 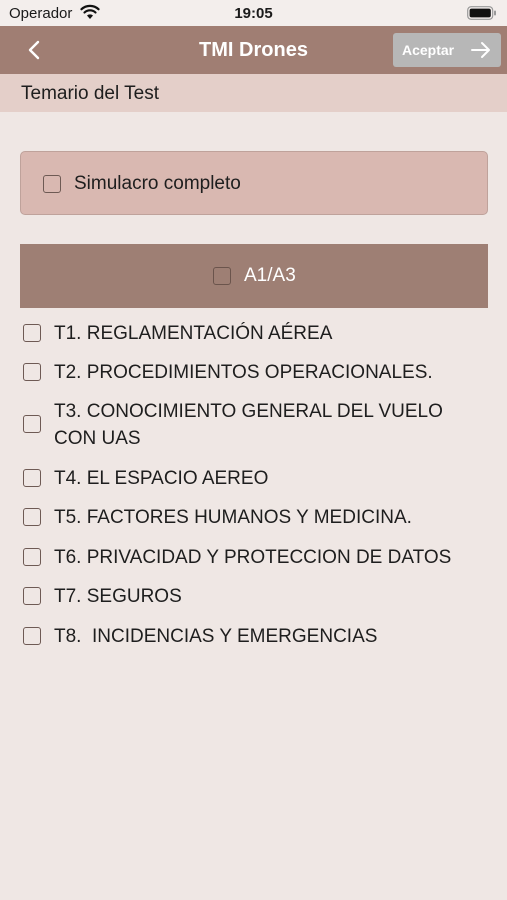 What do you see at coordinates (90, 93) in the screenshot?
I see `page-subtitle: Temario del Test` at bounding box center [90, 93].